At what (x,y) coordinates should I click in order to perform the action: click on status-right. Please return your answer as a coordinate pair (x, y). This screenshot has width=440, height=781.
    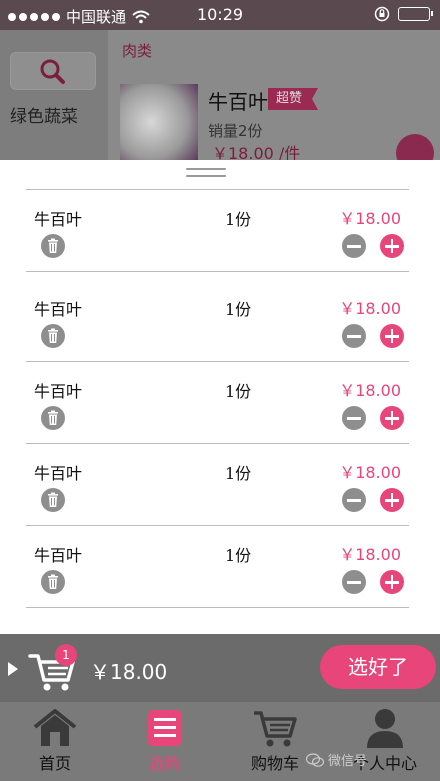
    Looking at the image, I should click on (403, 14).